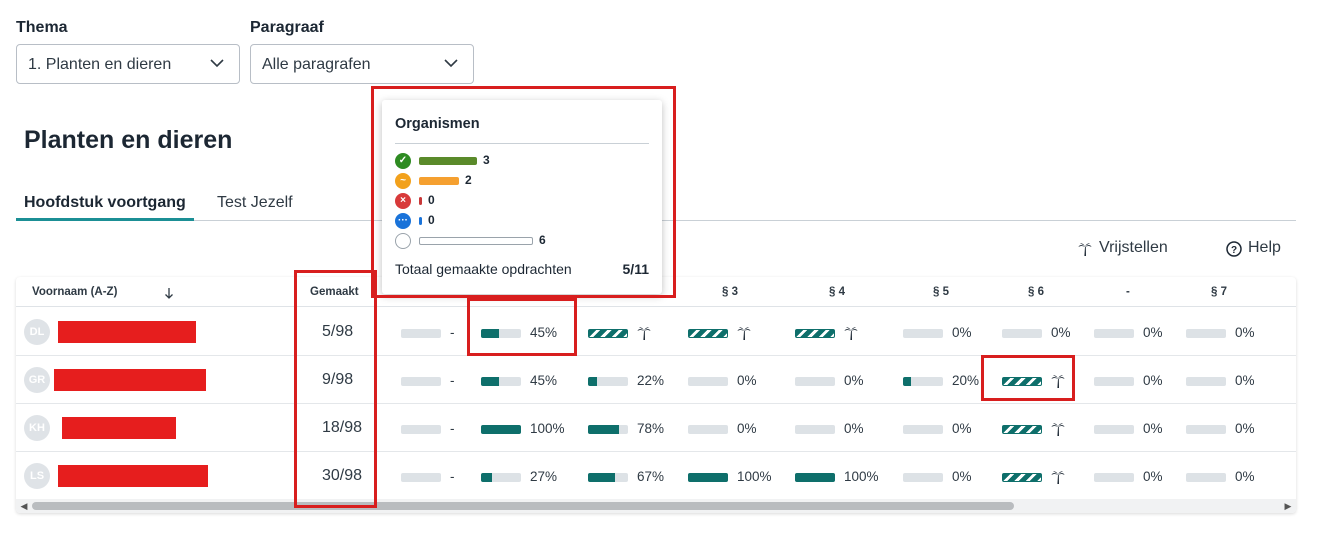  Describe the element at coordinates (651, 380) in the screenshot. I see `progress-percent: 22%` at that location.